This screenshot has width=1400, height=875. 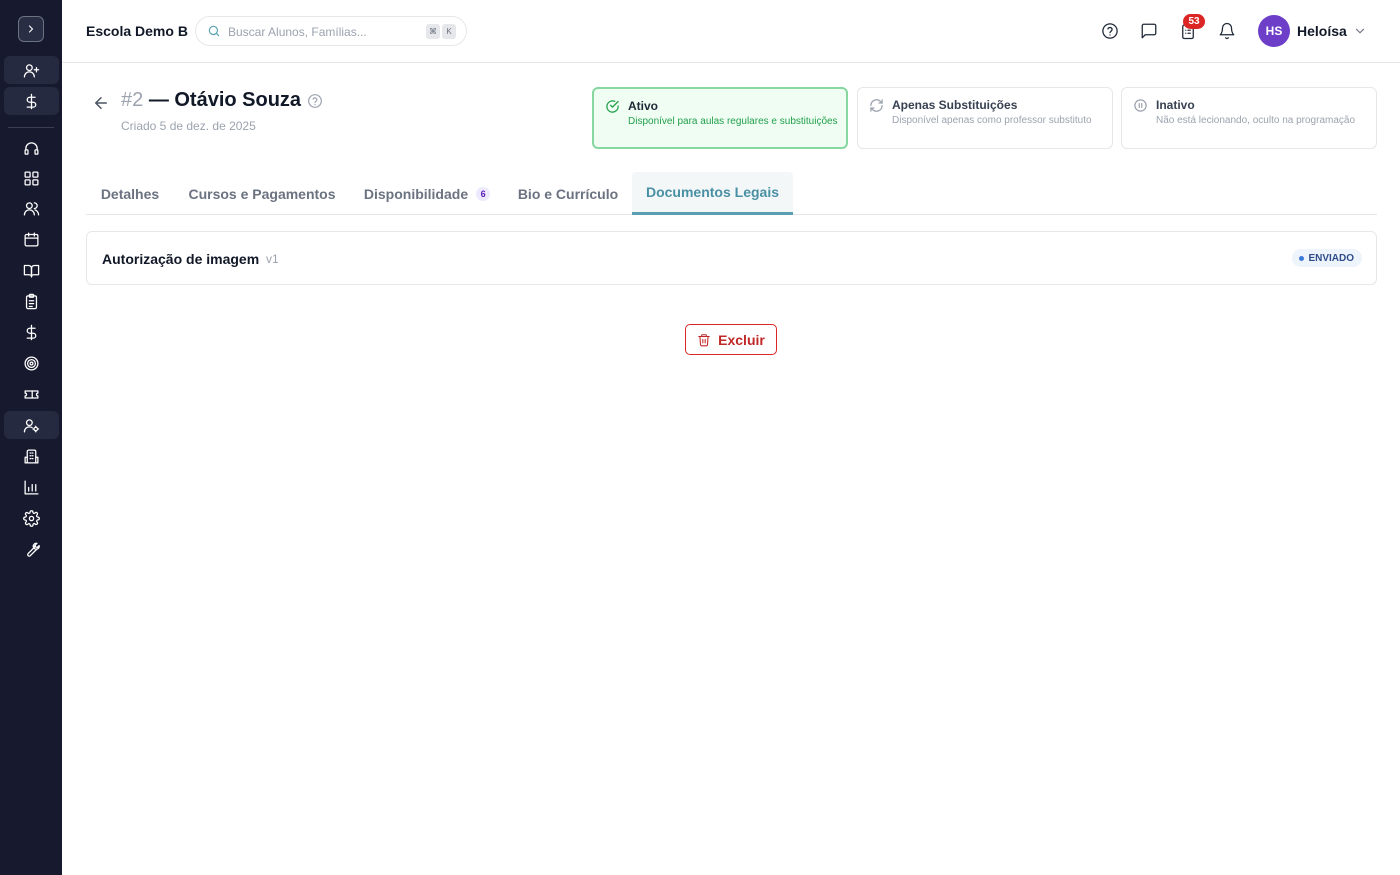 I want to click on calendar-icon, so click(x=31, y=239).